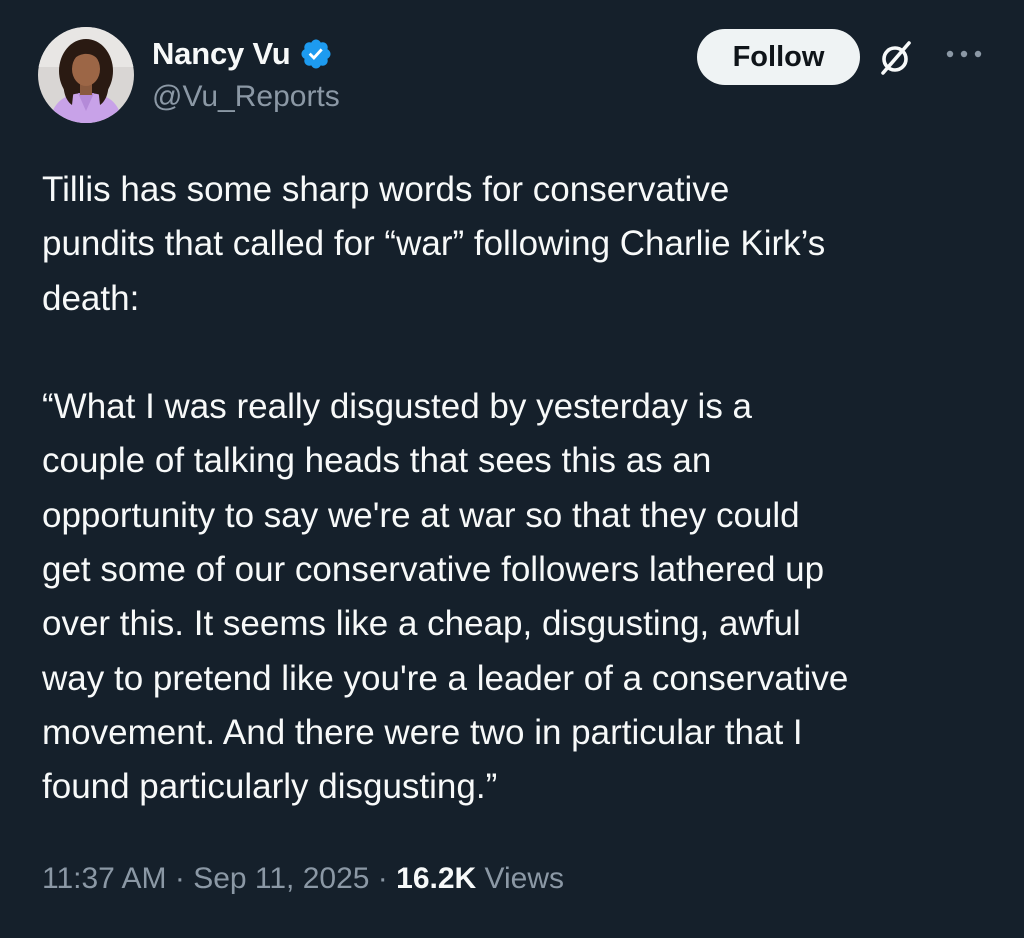 This screenshot has width=1024, height=938. I want to click on views-label: Views, so click(520, 878).